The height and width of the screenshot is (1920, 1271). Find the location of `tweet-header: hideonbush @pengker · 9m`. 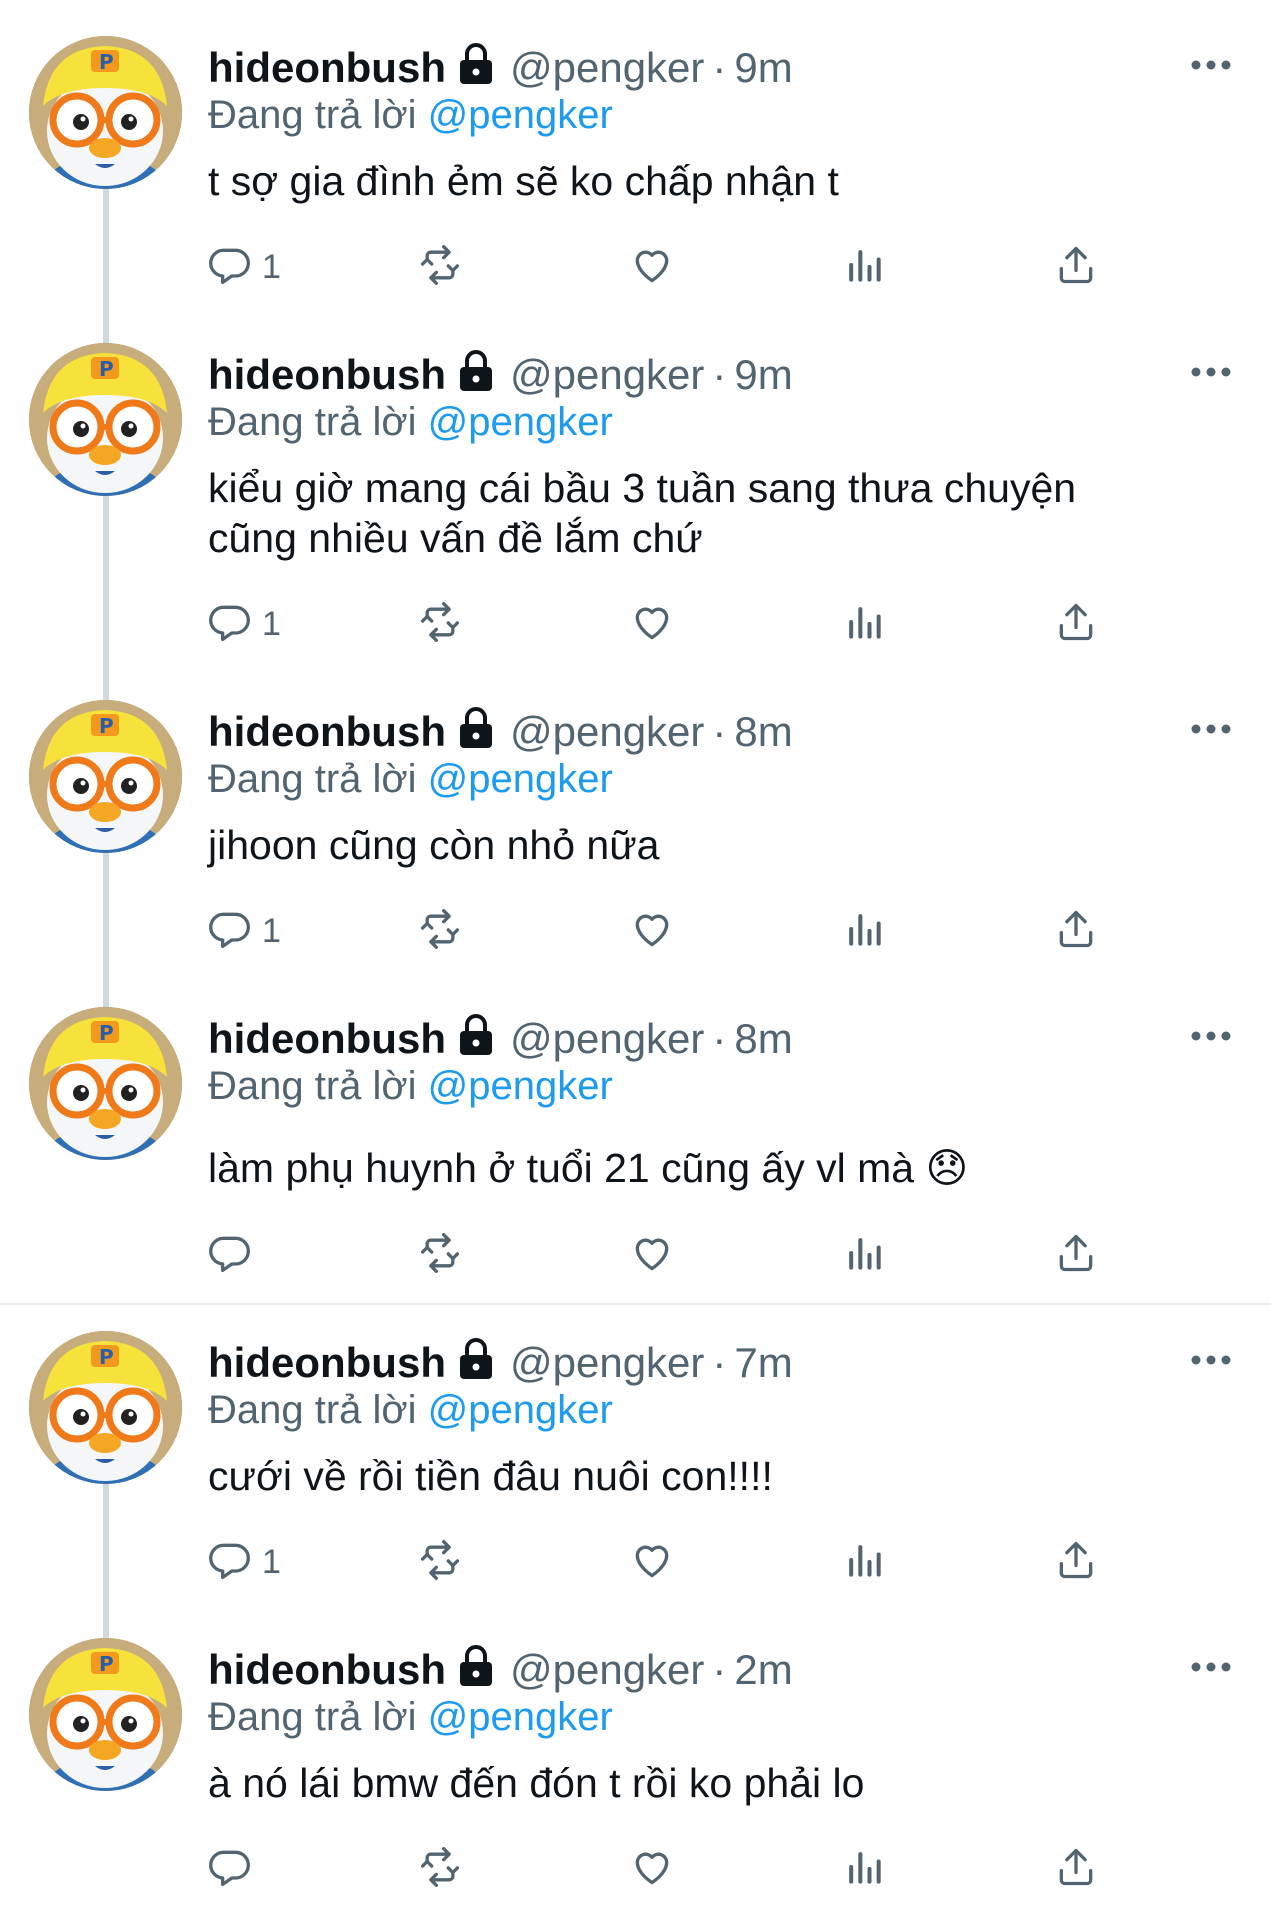

tweet-header: hideonbush @pengker · 9m is located at coordinates (500, 374).